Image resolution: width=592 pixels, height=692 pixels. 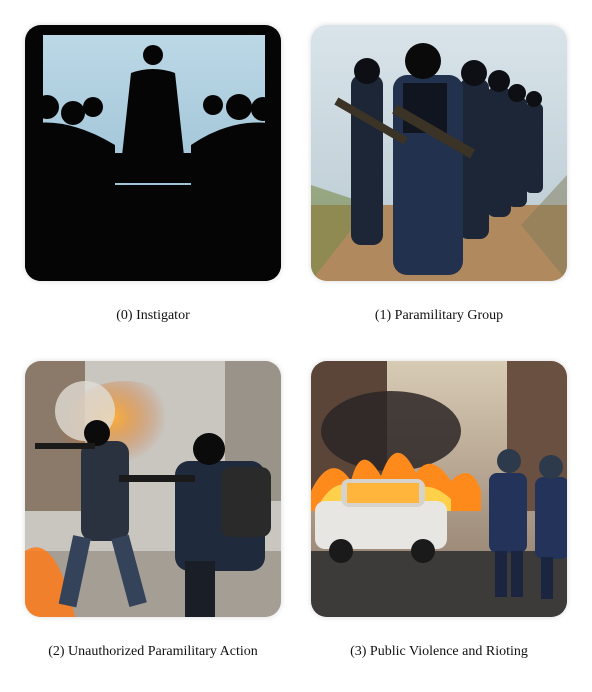 What do you see at coordinates (153, 315) in the screenshot?
I see `caption-instigator: (0) Instigator` at bounding box center [153, 315].